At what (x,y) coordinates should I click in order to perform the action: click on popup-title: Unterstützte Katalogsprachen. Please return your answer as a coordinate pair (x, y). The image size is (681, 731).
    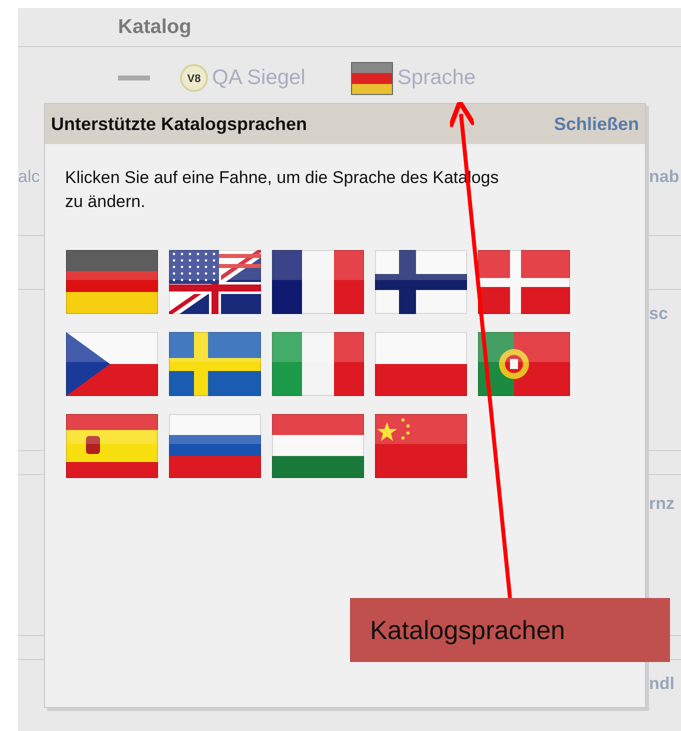
    Looking at the image, I should click on (179, 124).